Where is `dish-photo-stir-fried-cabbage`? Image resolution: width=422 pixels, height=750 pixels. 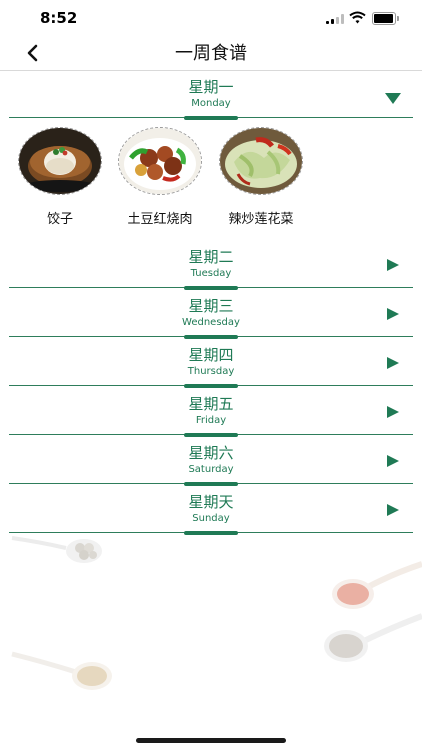 dish-photo-stir-fried-cabbage is located at coordinates (261, 161).